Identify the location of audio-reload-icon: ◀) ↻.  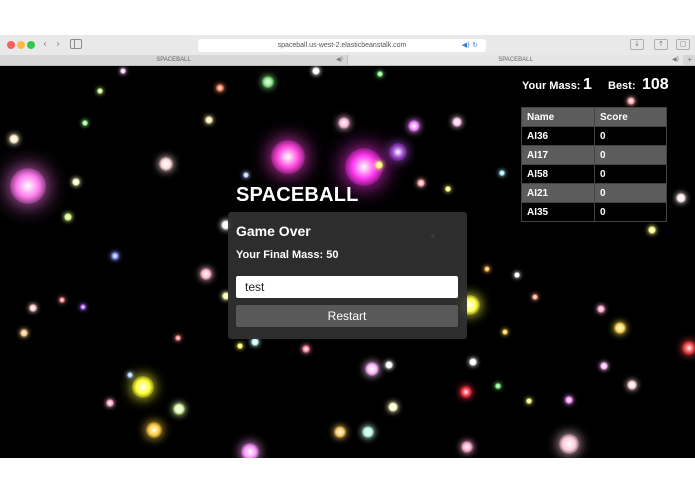
(470, 45).